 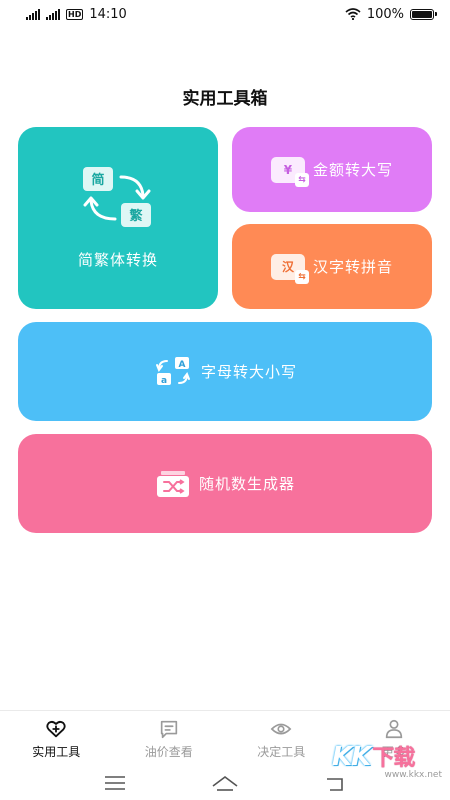 I want to click on menu-nav-button, so click(x=115, y=783).